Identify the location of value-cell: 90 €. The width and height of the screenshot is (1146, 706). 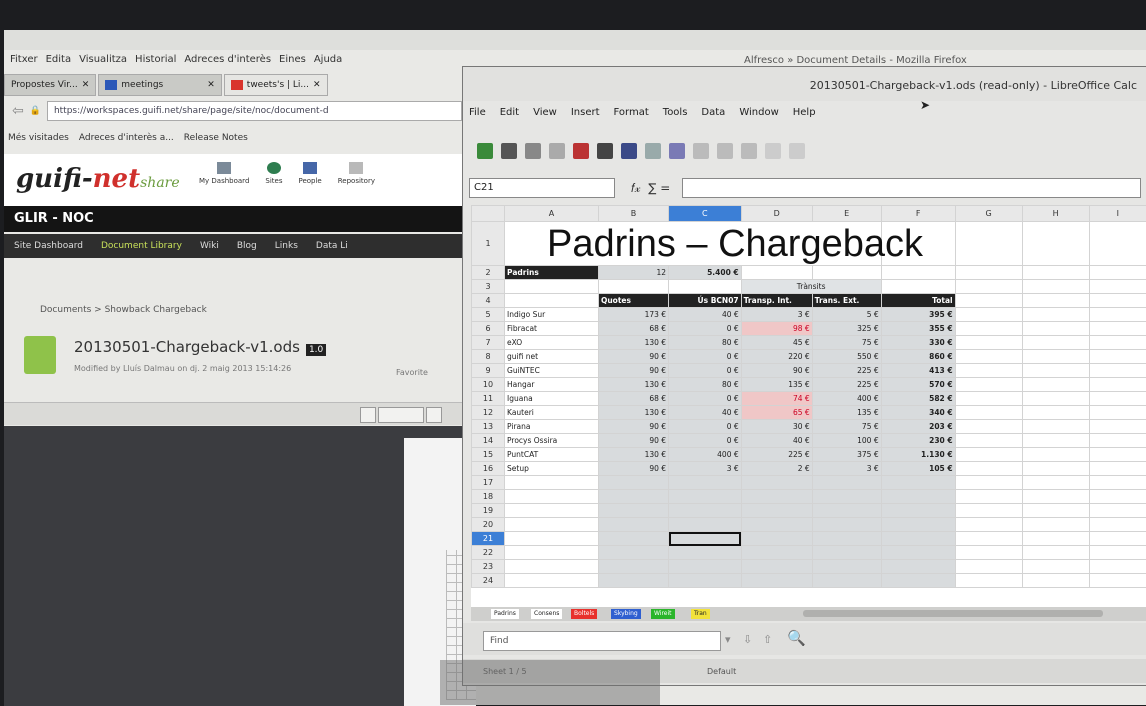
(776, 371).